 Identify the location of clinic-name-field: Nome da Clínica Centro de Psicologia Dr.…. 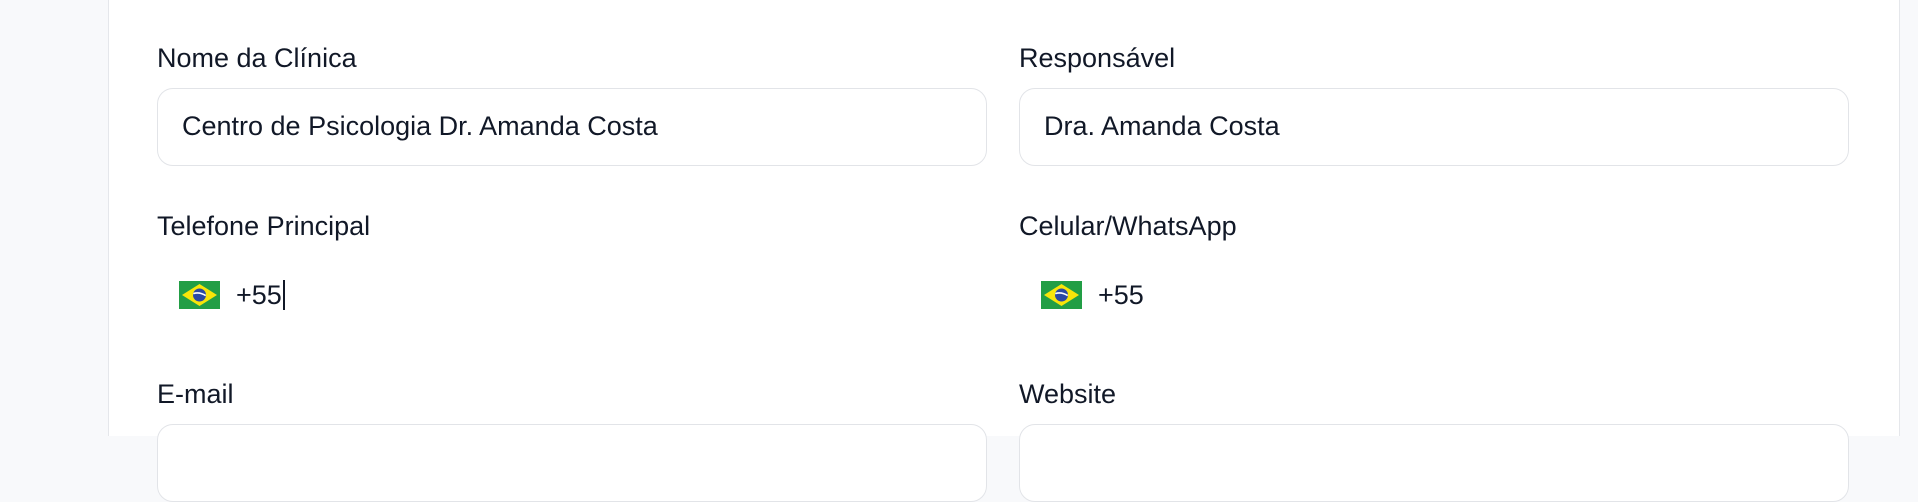
(572, 102).